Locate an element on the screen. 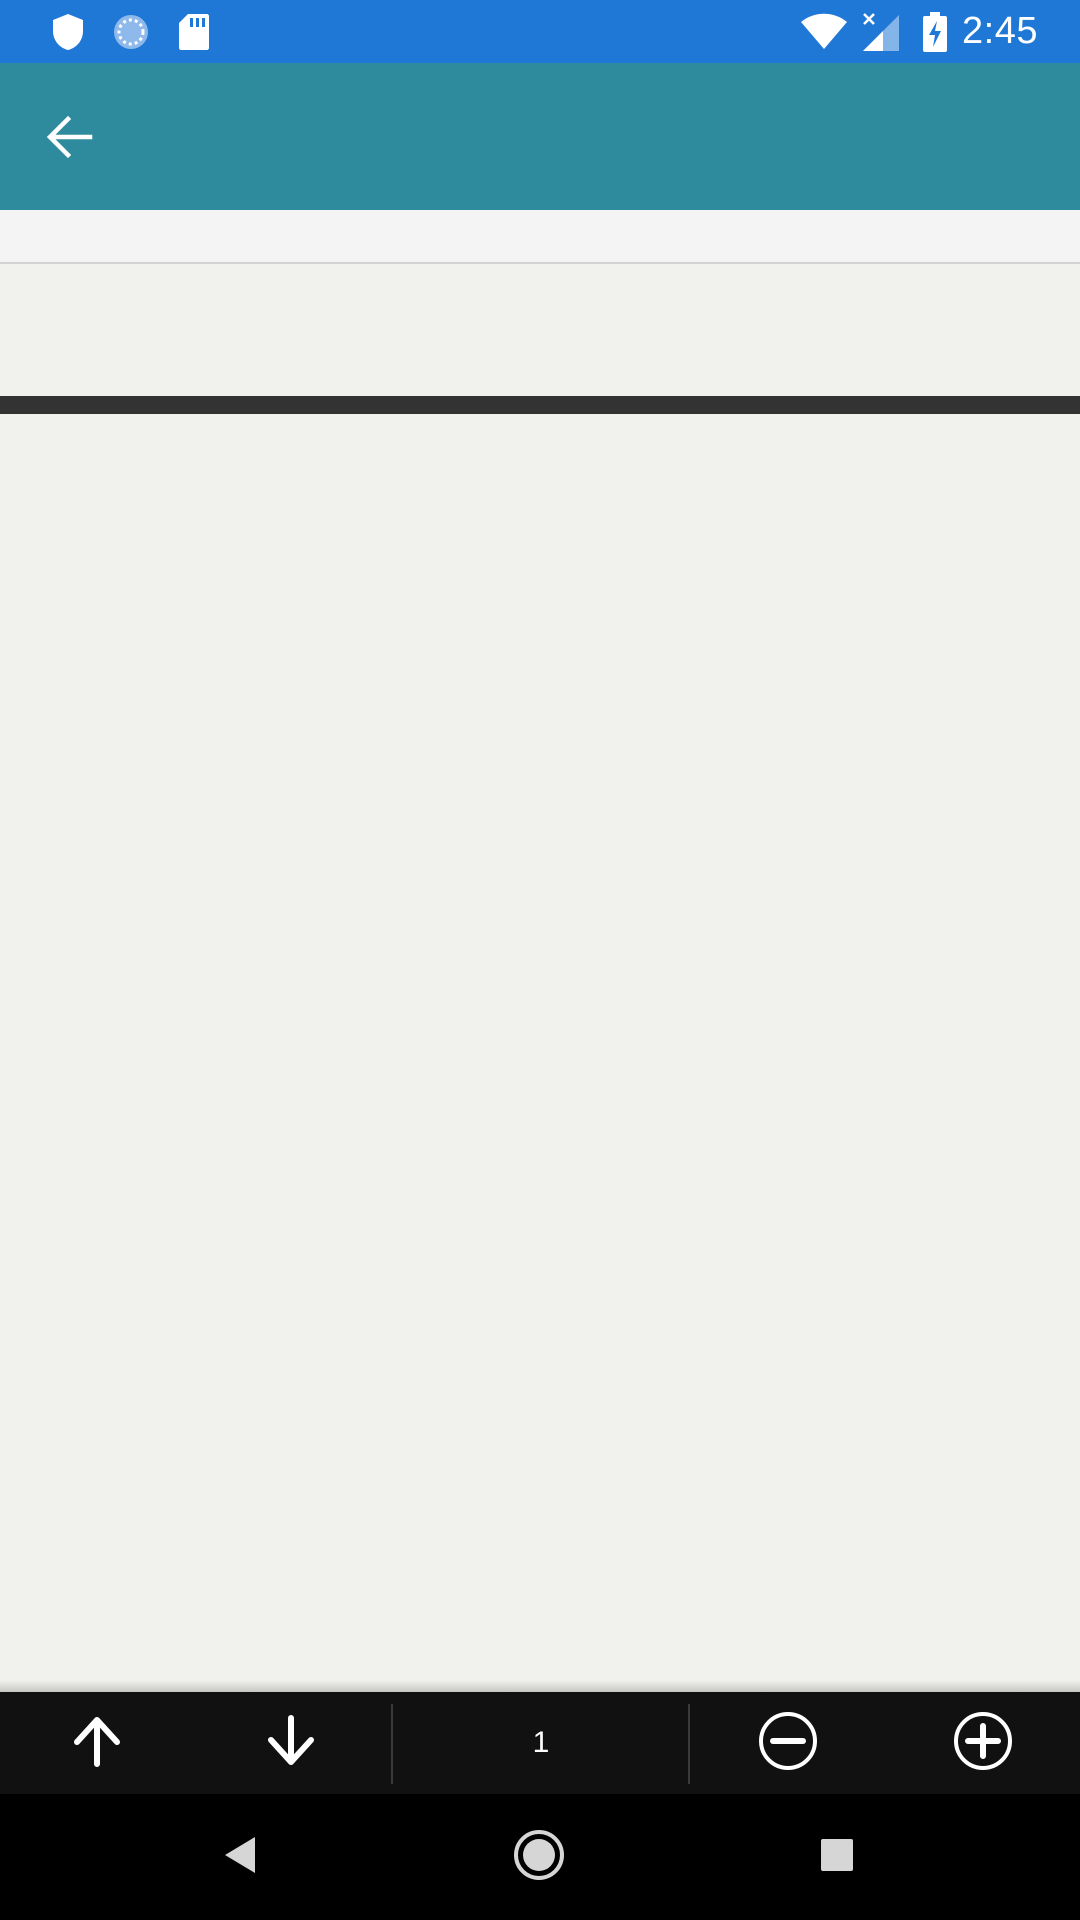 The width and height of the screenshot is (1080, 1920). sync-icon is located at coordinates (131, 31).